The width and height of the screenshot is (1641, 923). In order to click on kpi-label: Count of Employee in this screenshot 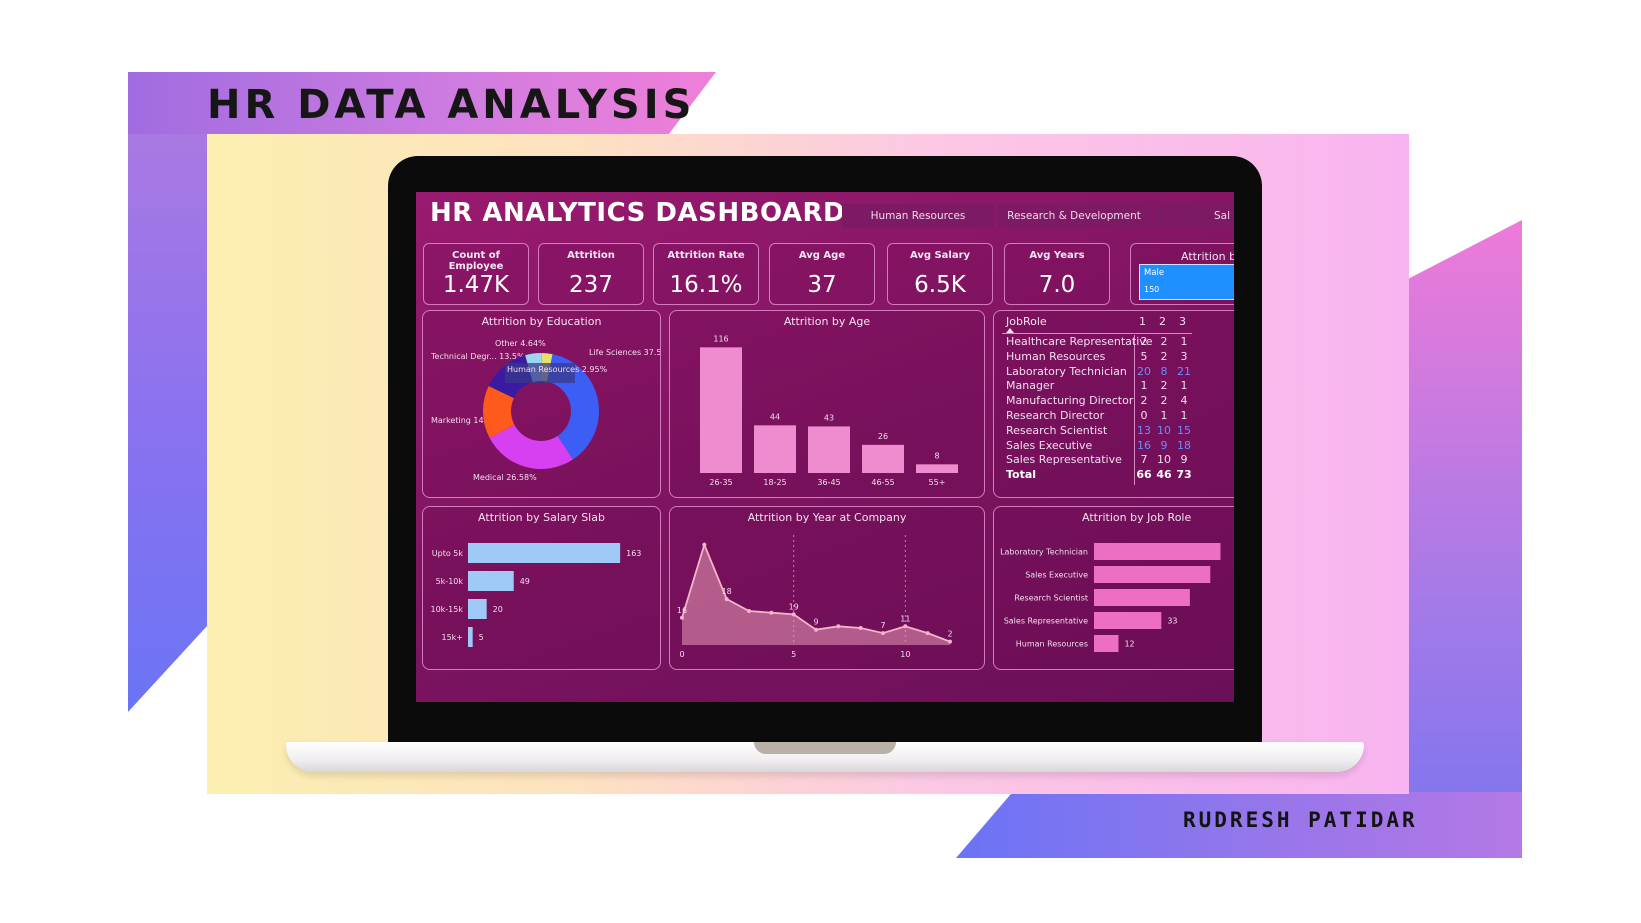, I will do `click(476, 261)`.